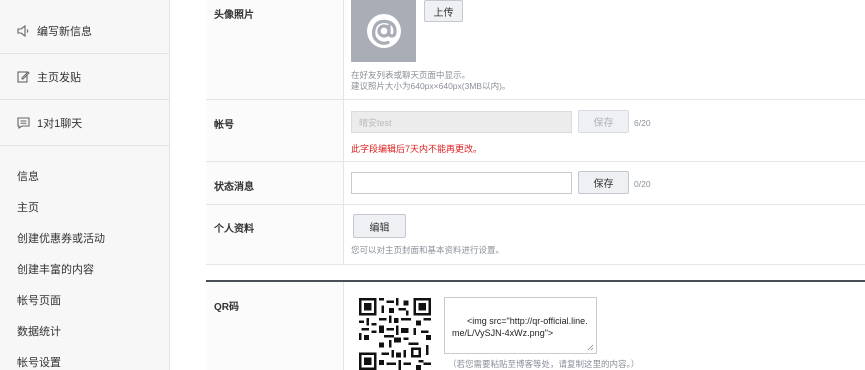 The image size is (865, 370). I want to click on at-sign-icon, so click(383, 31).